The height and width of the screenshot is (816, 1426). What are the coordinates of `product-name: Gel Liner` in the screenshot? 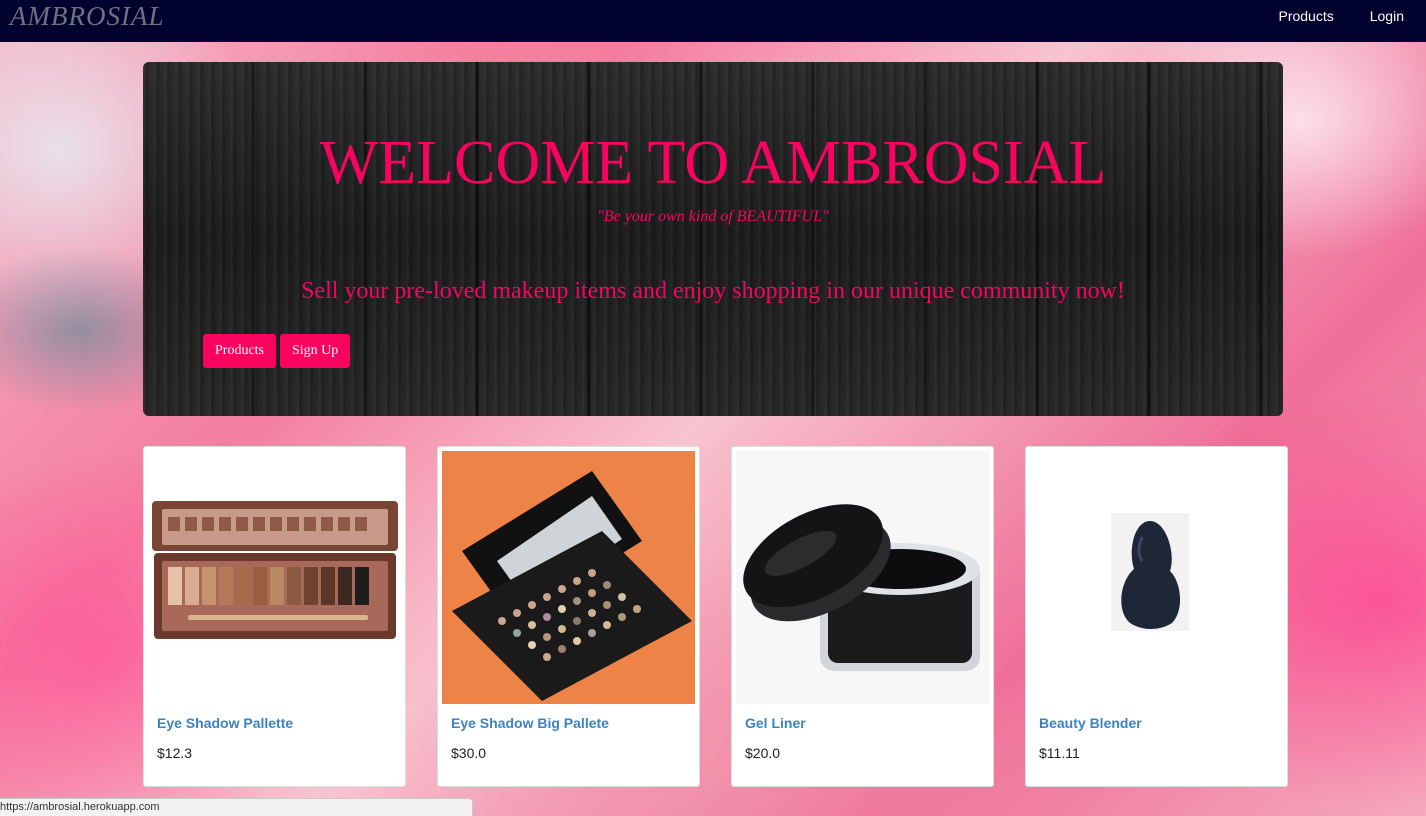 It's located at (775, 723).